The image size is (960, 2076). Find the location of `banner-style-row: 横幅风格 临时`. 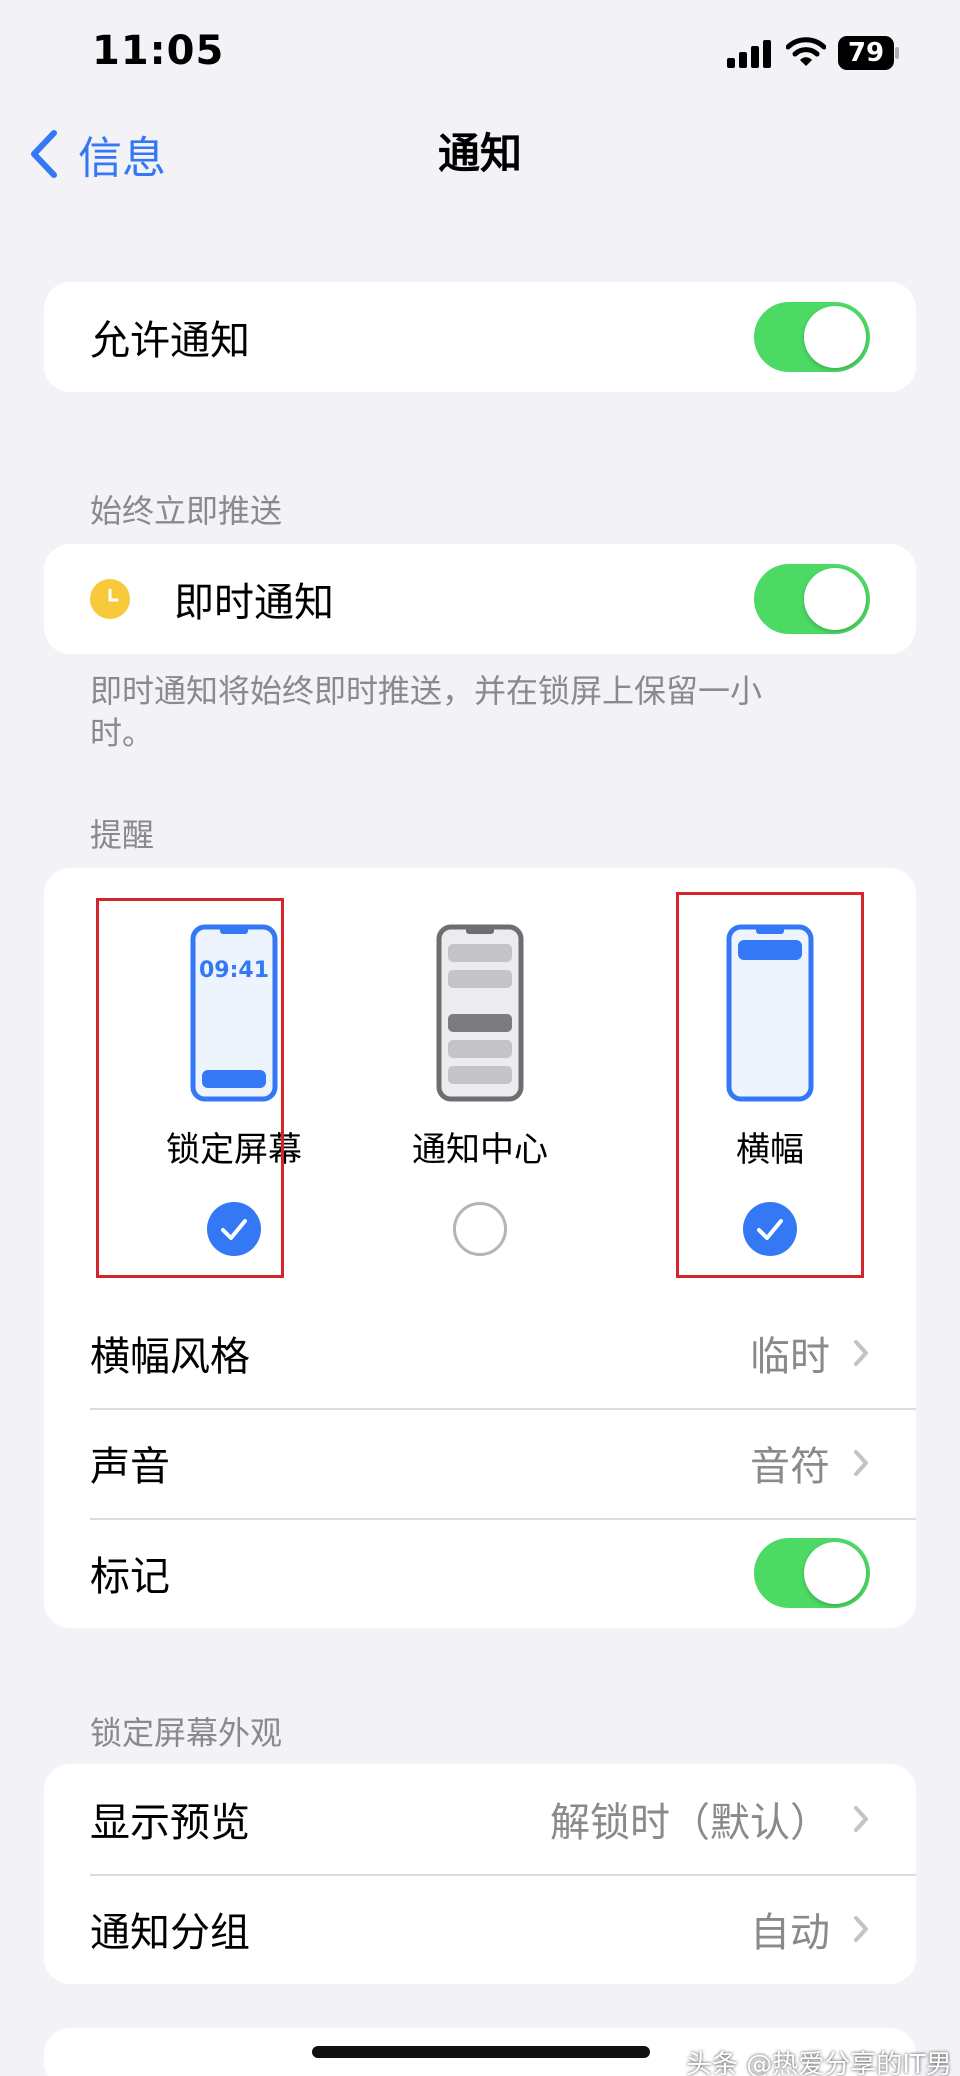

banner-style-row: 横幅风格 临时 is located at coordinates (480, 1353).